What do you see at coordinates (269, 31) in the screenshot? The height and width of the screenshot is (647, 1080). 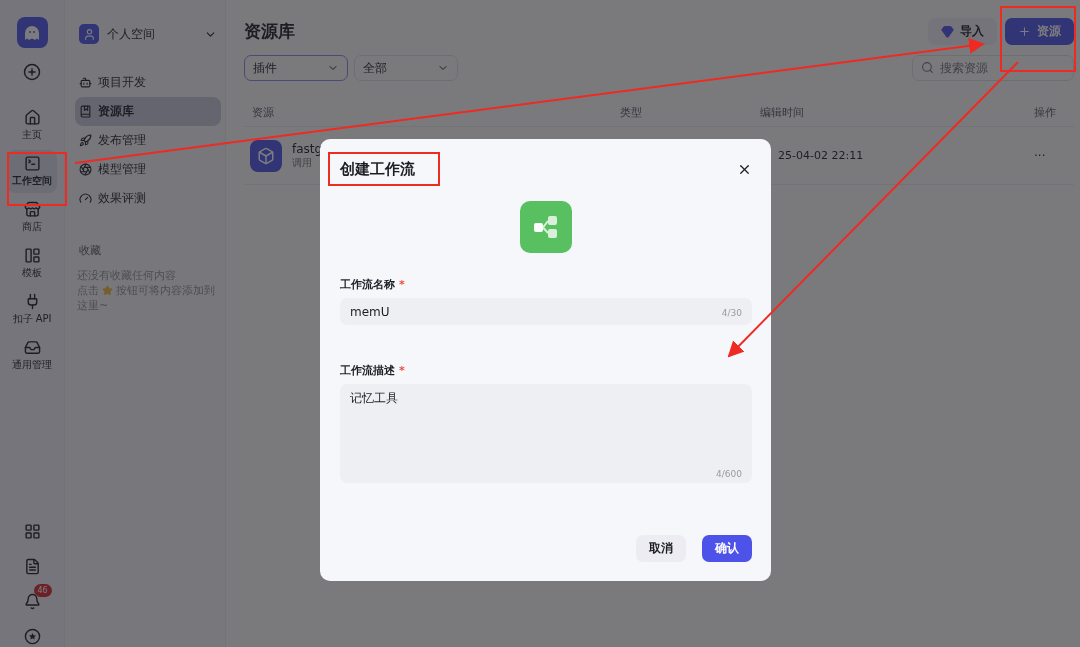 I see `page-title: 资源库` at bounding box center [269, 31].